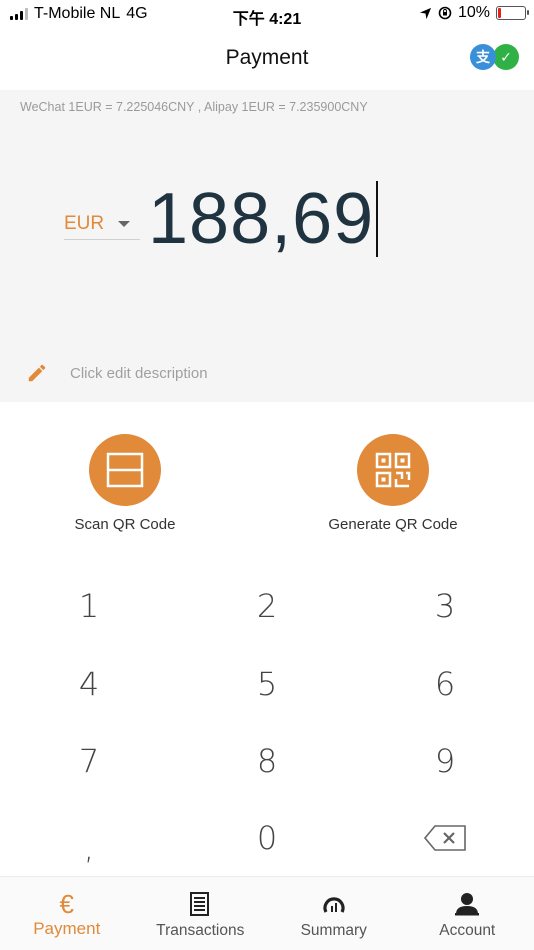  I want to click on key-9: 9, so click(445, 761).